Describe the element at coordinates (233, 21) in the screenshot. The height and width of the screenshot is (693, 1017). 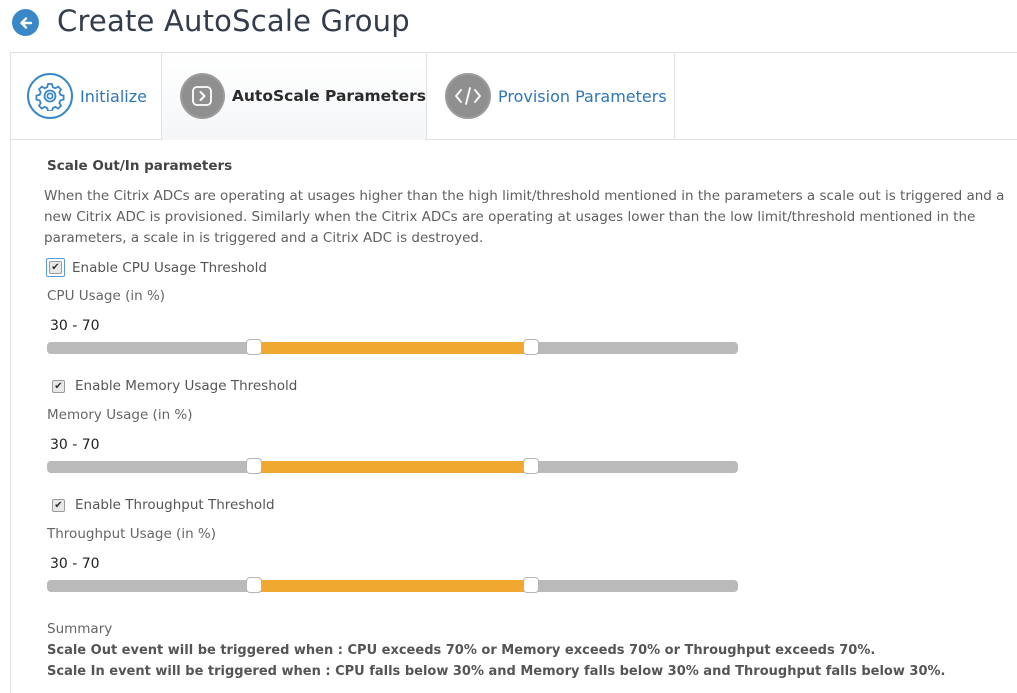
I see `page-title: Create AutoScale Group` at that location.